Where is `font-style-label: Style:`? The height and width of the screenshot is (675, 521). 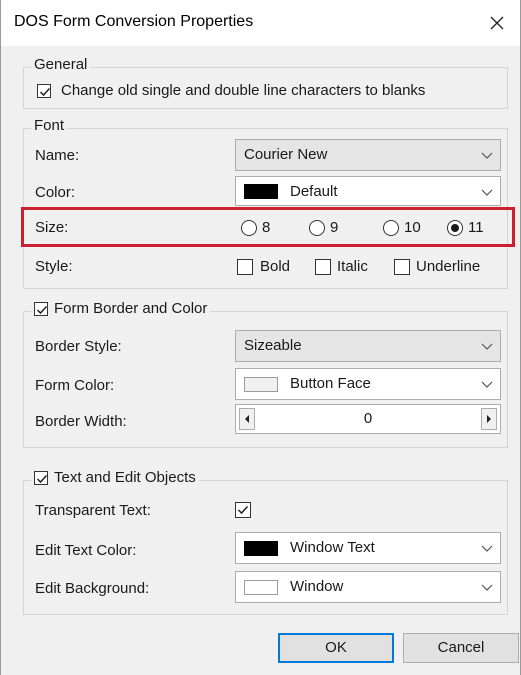 font-style-label: Style: is located at coordinates (54, 266).